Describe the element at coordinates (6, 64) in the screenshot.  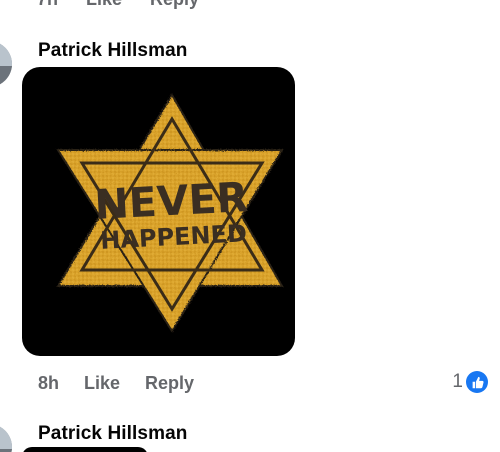
I see `avatar` at that location.